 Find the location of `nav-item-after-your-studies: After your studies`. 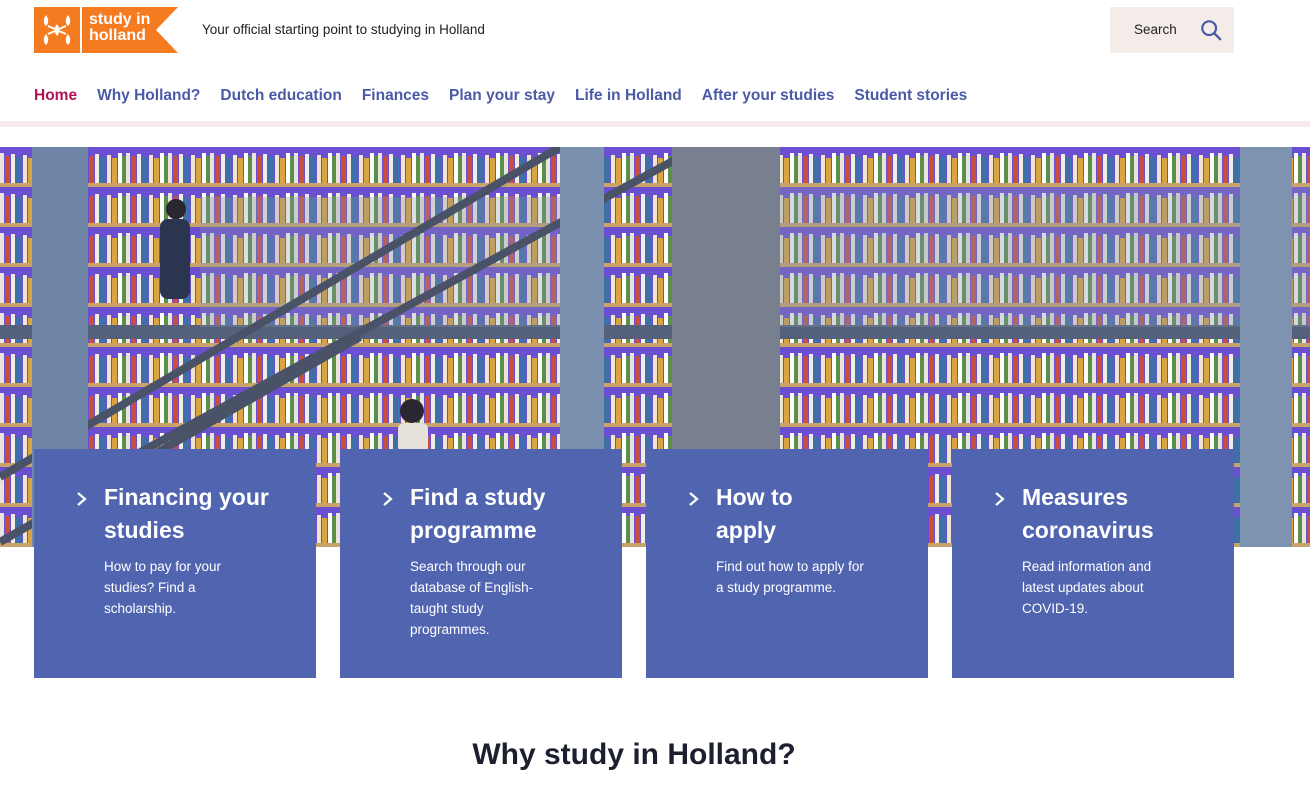

nav-item-after-your-studies: After your studies is located at coordinates (768, 102).